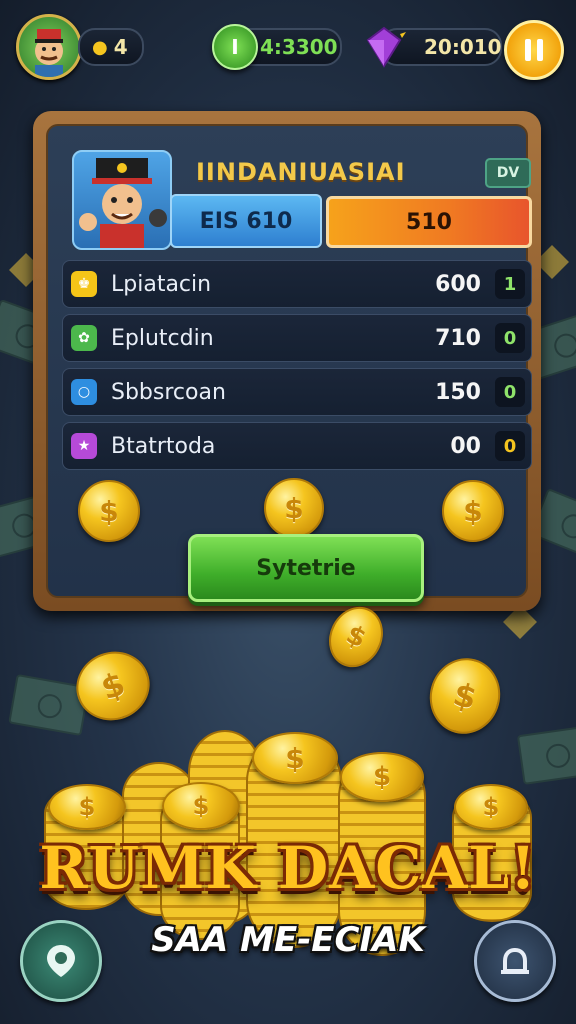 The height and width of the screenshot is (1024, 576). What do you see at coordinates (161, 284) in the screenshot?
I see `row-label: Lpiatacin` at bounding box center [161, 284].